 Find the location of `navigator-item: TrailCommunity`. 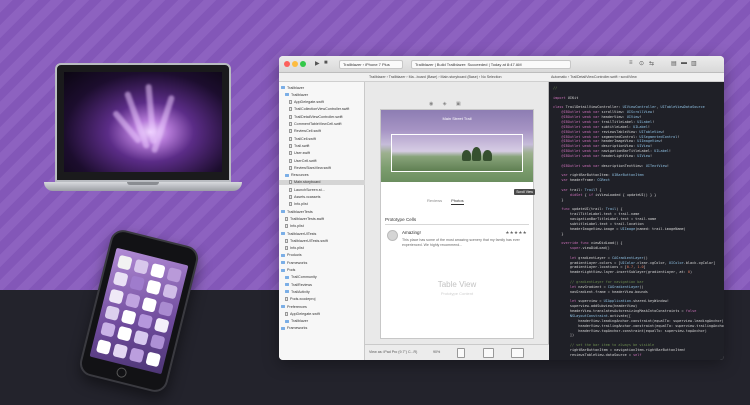

navigator-item: TrailCommunity is located at coordinates (322, 277).